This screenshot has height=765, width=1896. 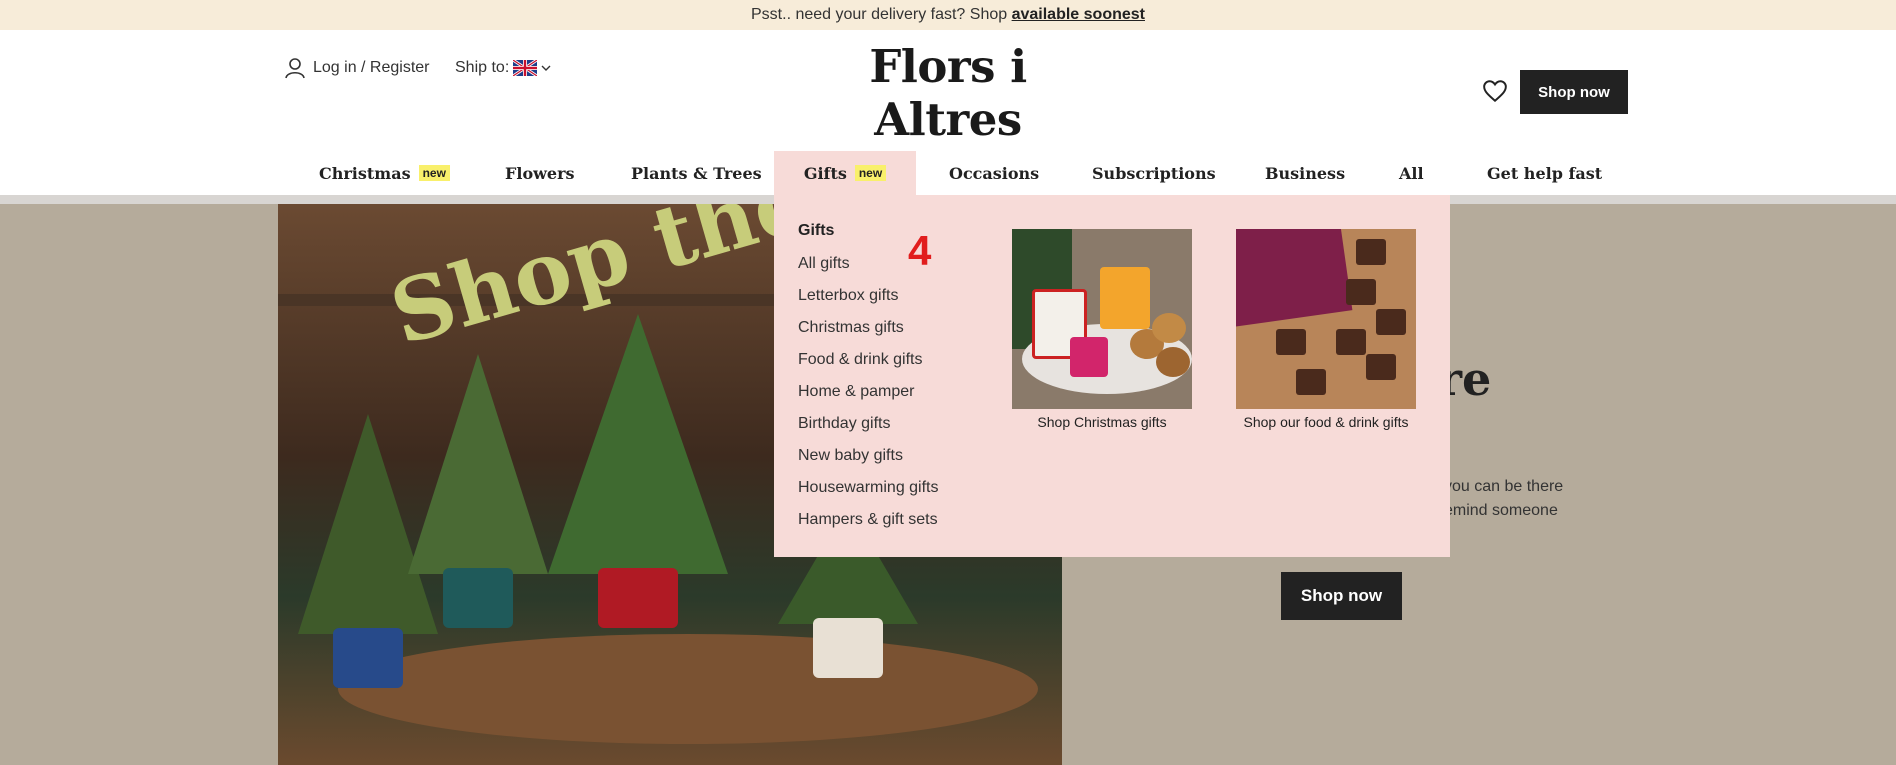 I want to click on nav-all: All, so click(x=1411, y=173).